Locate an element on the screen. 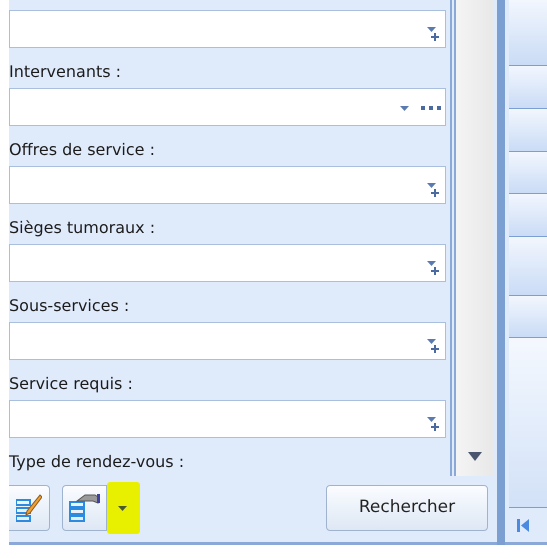  field-label: Type de rendez-vous : is located at coordinates (96, 462).